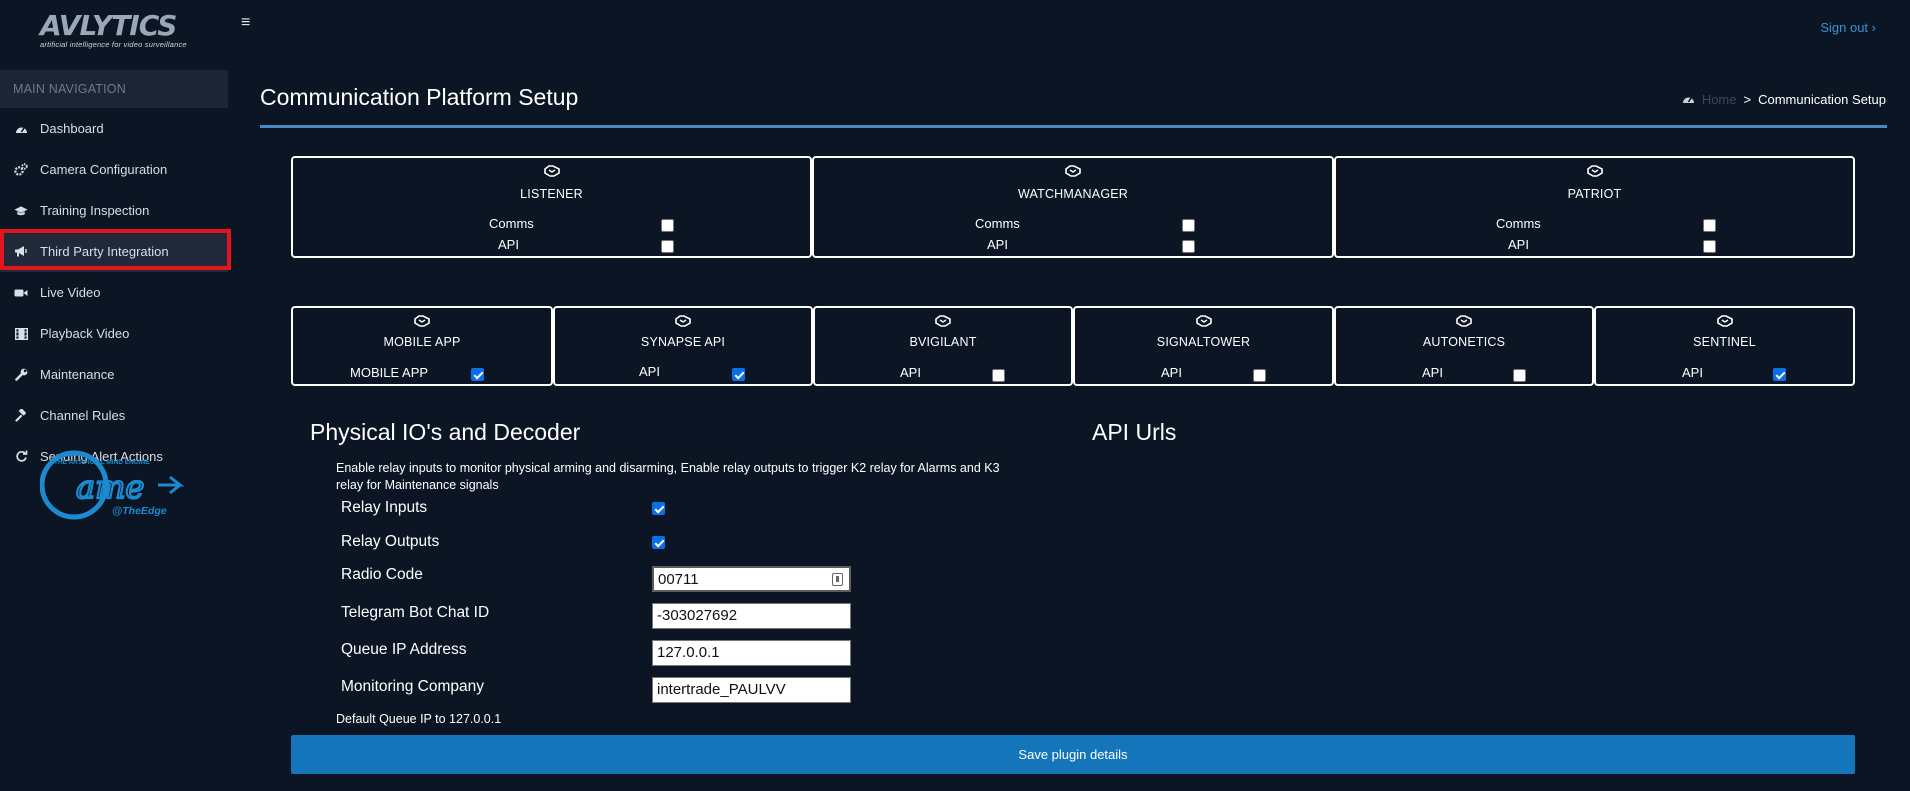  I want to click on mobile-app-checkbox, so click(477, 374).